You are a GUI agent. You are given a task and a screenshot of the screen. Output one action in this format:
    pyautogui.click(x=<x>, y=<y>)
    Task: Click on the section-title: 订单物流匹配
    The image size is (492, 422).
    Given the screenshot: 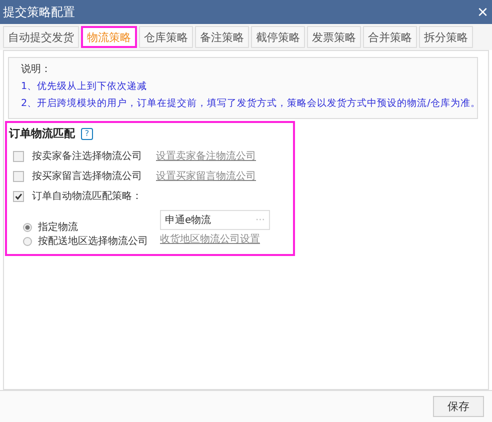 What is the action you would take?
    pyautogui.click(x=42, y=133)
    